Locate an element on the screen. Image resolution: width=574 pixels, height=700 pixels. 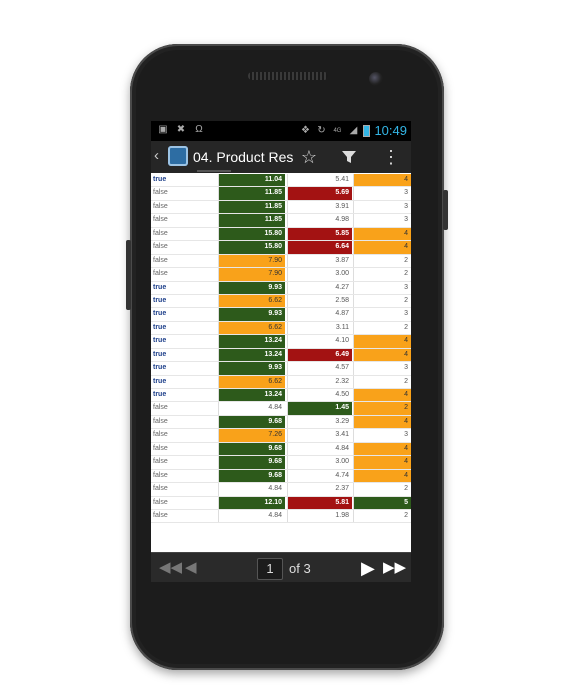
table-row: false 12.10 5.81 5 is located at coordinates (281, 503).